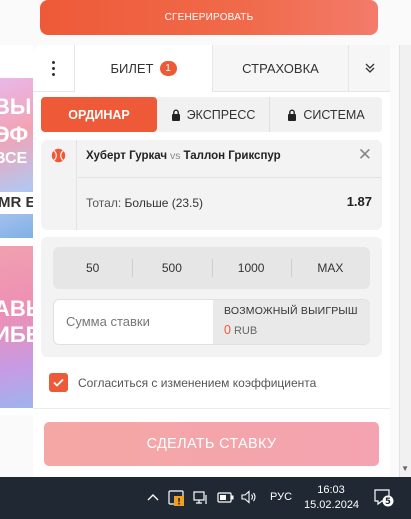 The width and height of the screenshot is (411, 519). I want to click on bet-type-express-label: ЭКСПРЕСС, so click(221, 114).